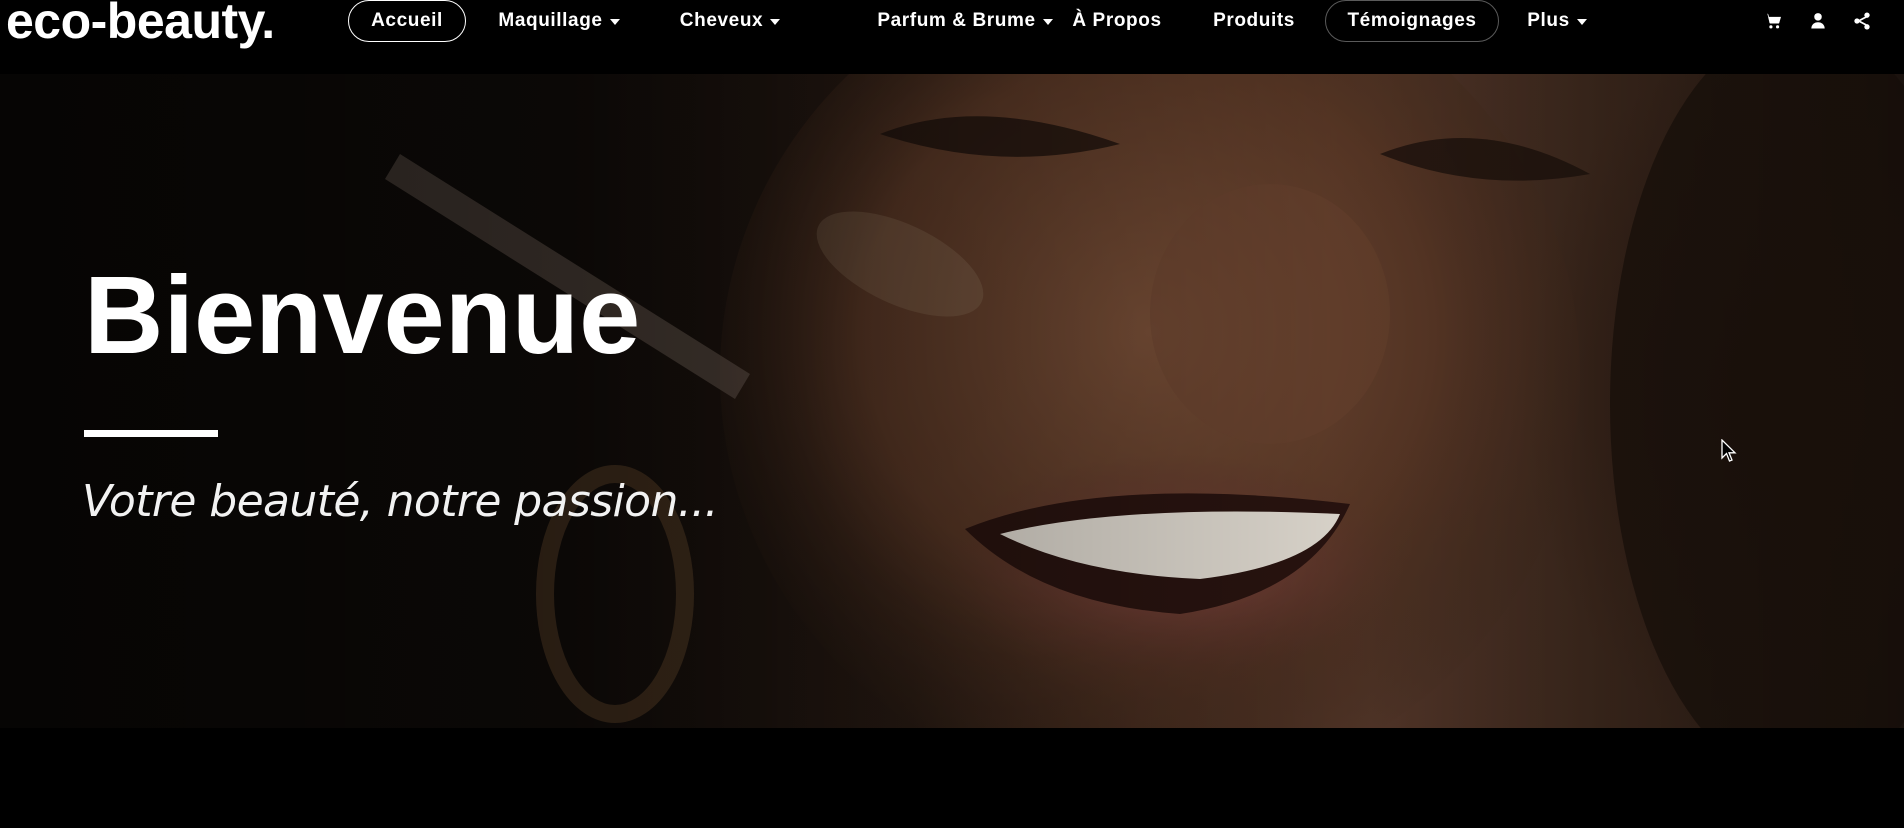 This screenshot has width=1904, height=828. What do you see at coordinates (1818, 21) in the screenshot?
I see `user-icon` at bounding box center [1818, 21].